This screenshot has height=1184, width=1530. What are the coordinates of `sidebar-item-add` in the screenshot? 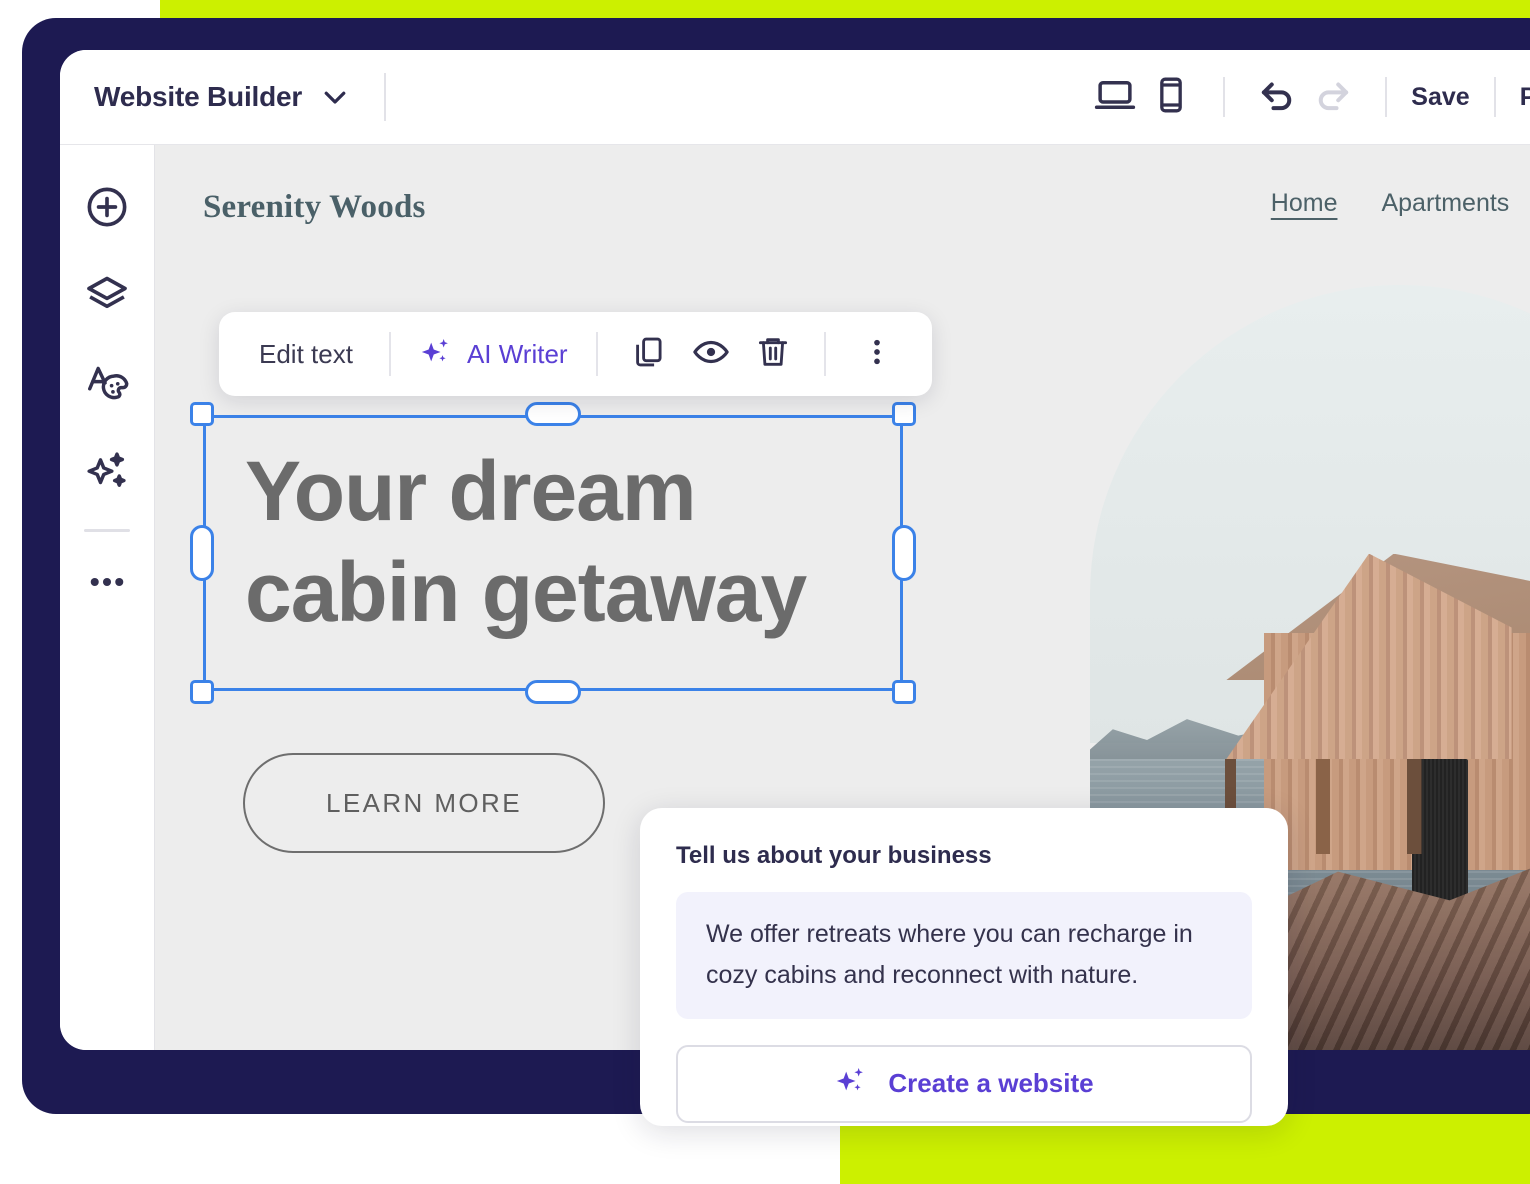 It's located at (107, 209).